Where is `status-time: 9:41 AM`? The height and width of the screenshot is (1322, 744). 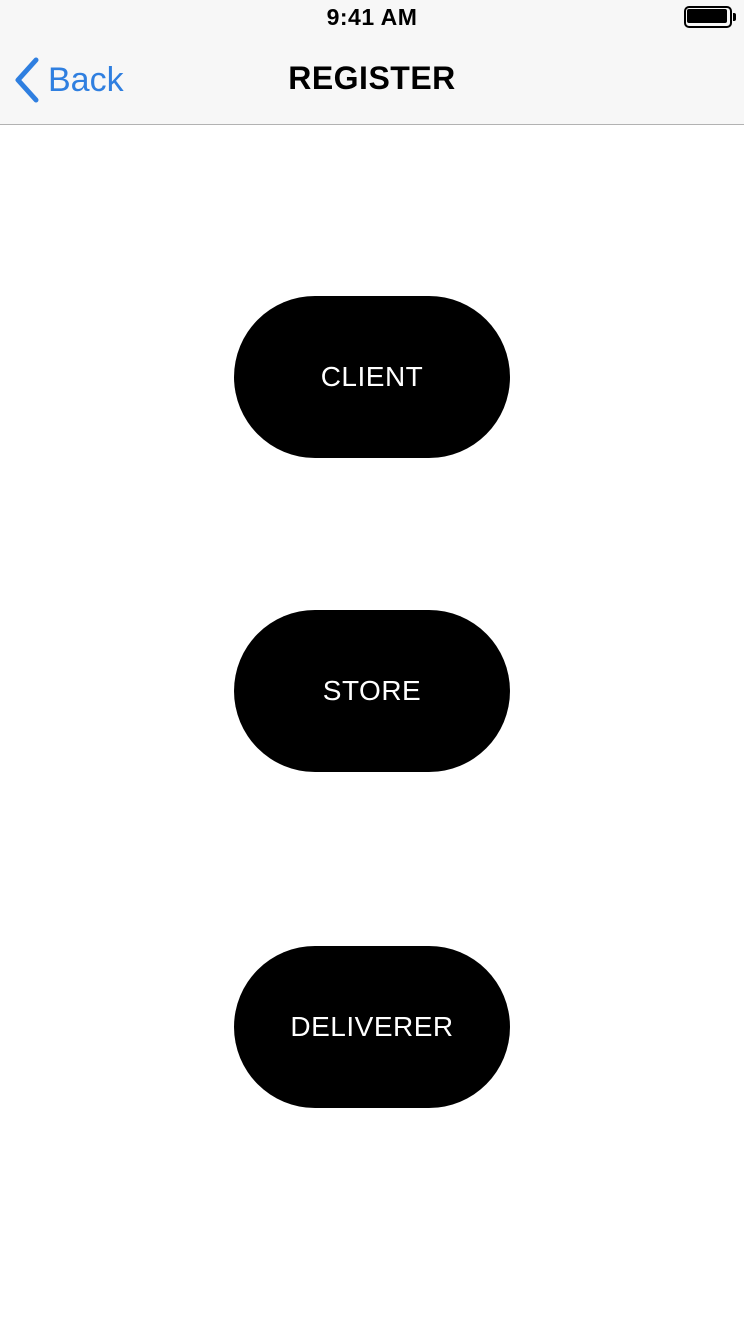 status-time: 9:41 AM is located at coordinates (372, 17).